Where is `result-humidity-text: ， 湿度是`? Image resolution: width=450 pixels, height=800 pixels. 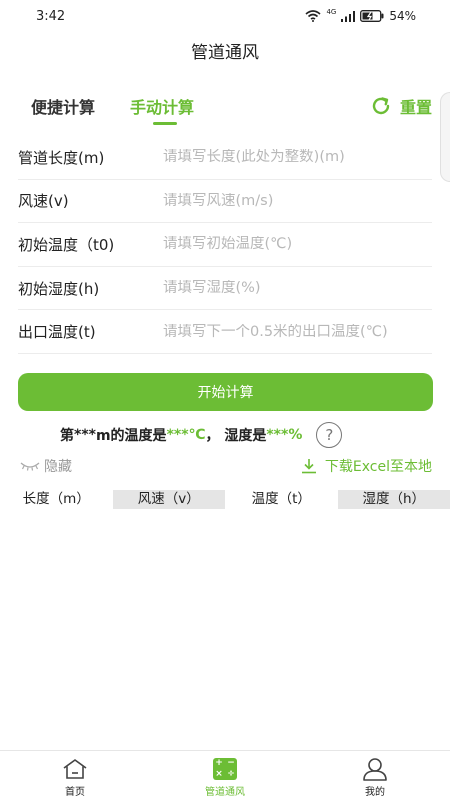 result-humidity-text: ， 湿度是 is located at coordinates (236, 436).